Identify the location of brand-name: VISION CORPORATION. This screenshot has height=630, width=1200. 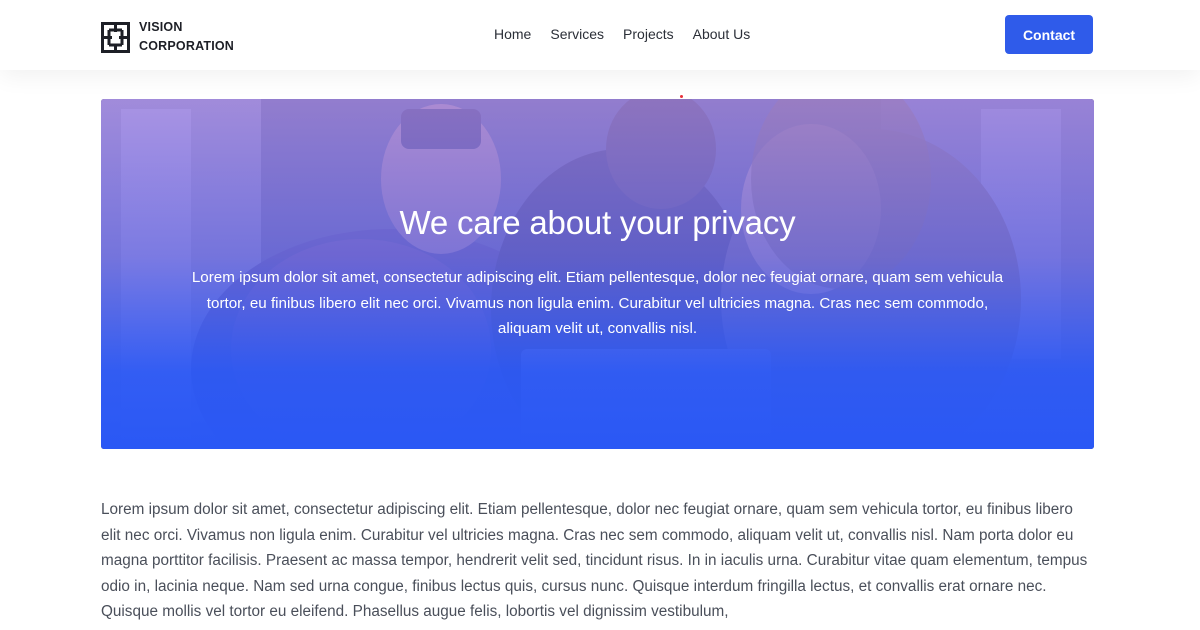
(186, 37).